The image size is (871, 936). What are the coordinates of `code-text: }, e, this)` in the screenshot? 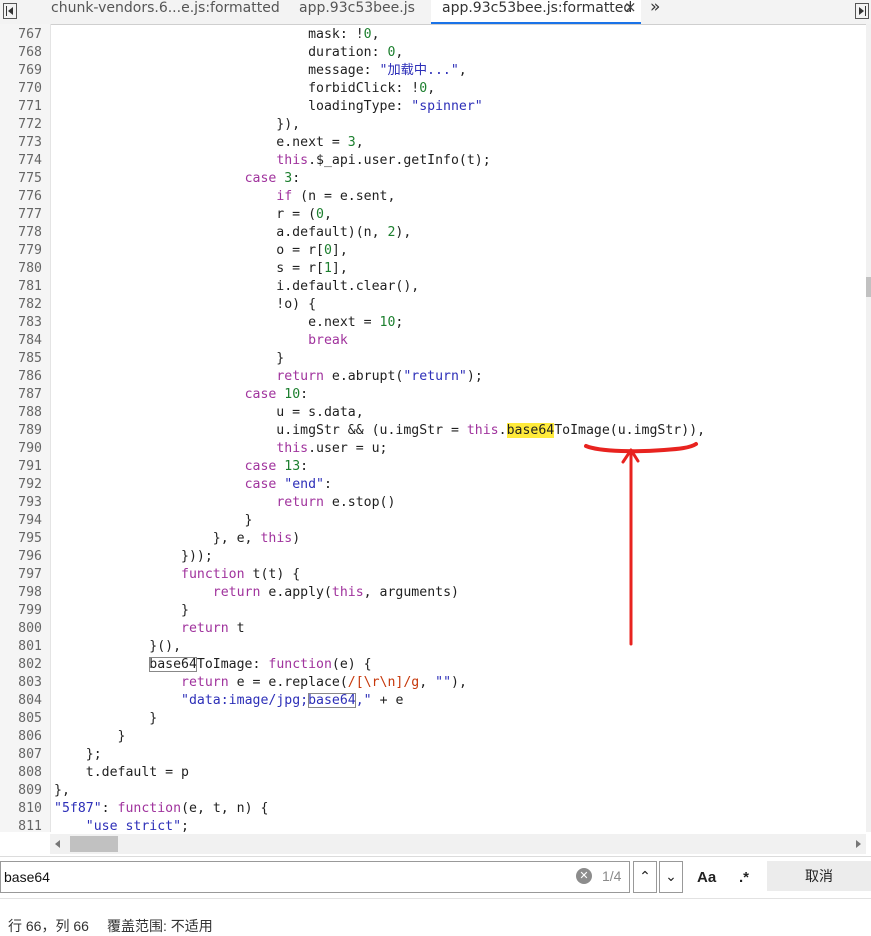 It's located at (177, 538).